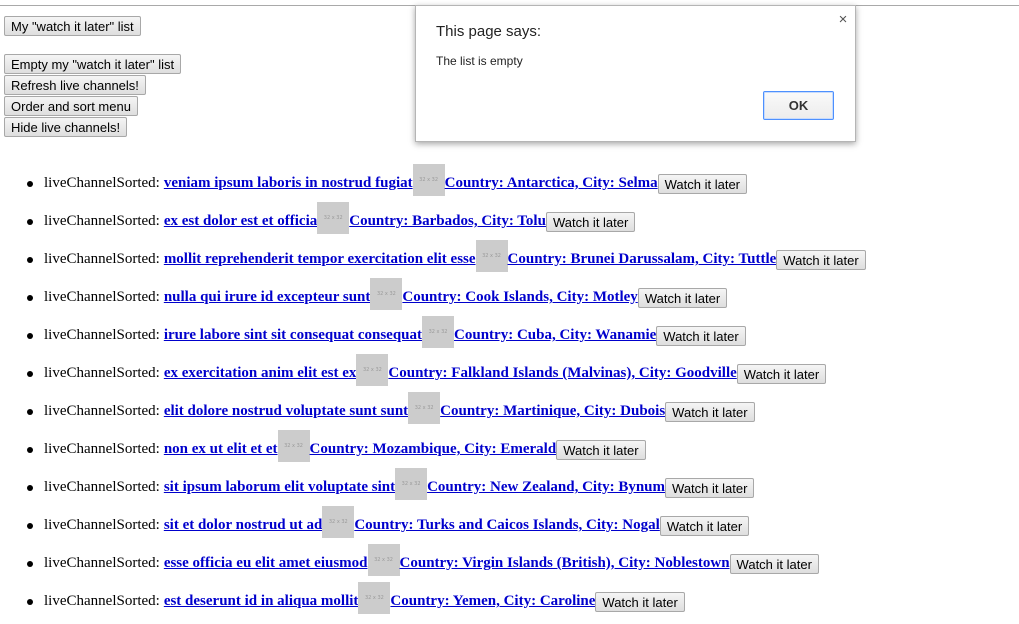  What do you see at coordinates (555, 335) in the screenshot?
I see `channel-location-link: Country: Cuba, City: Wanamie` at bounding box center [555, 335].